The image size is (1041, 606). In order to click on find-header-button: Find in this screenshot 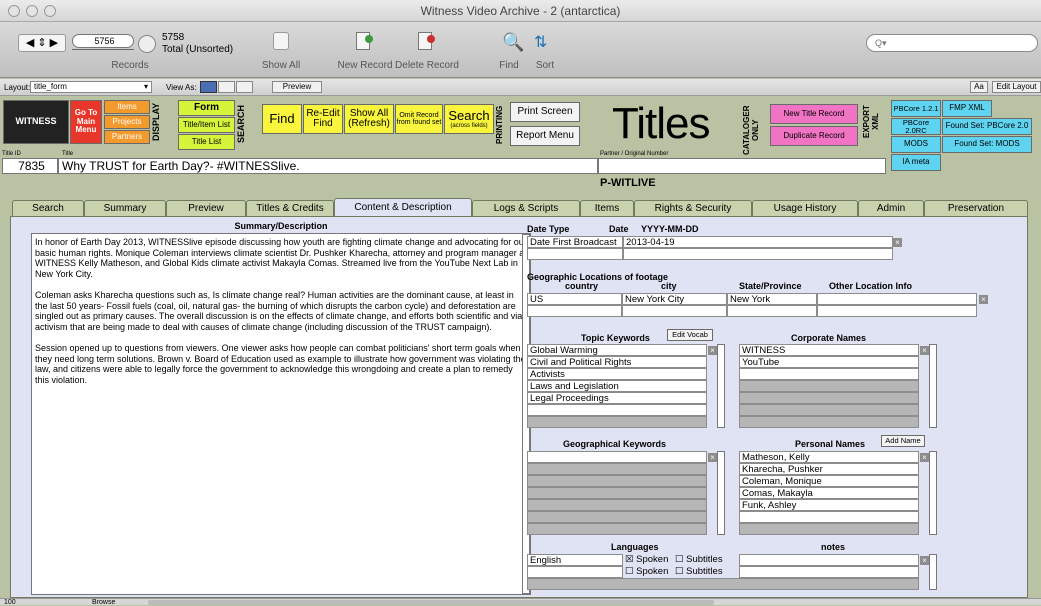, I will do `click(282, 119)`.